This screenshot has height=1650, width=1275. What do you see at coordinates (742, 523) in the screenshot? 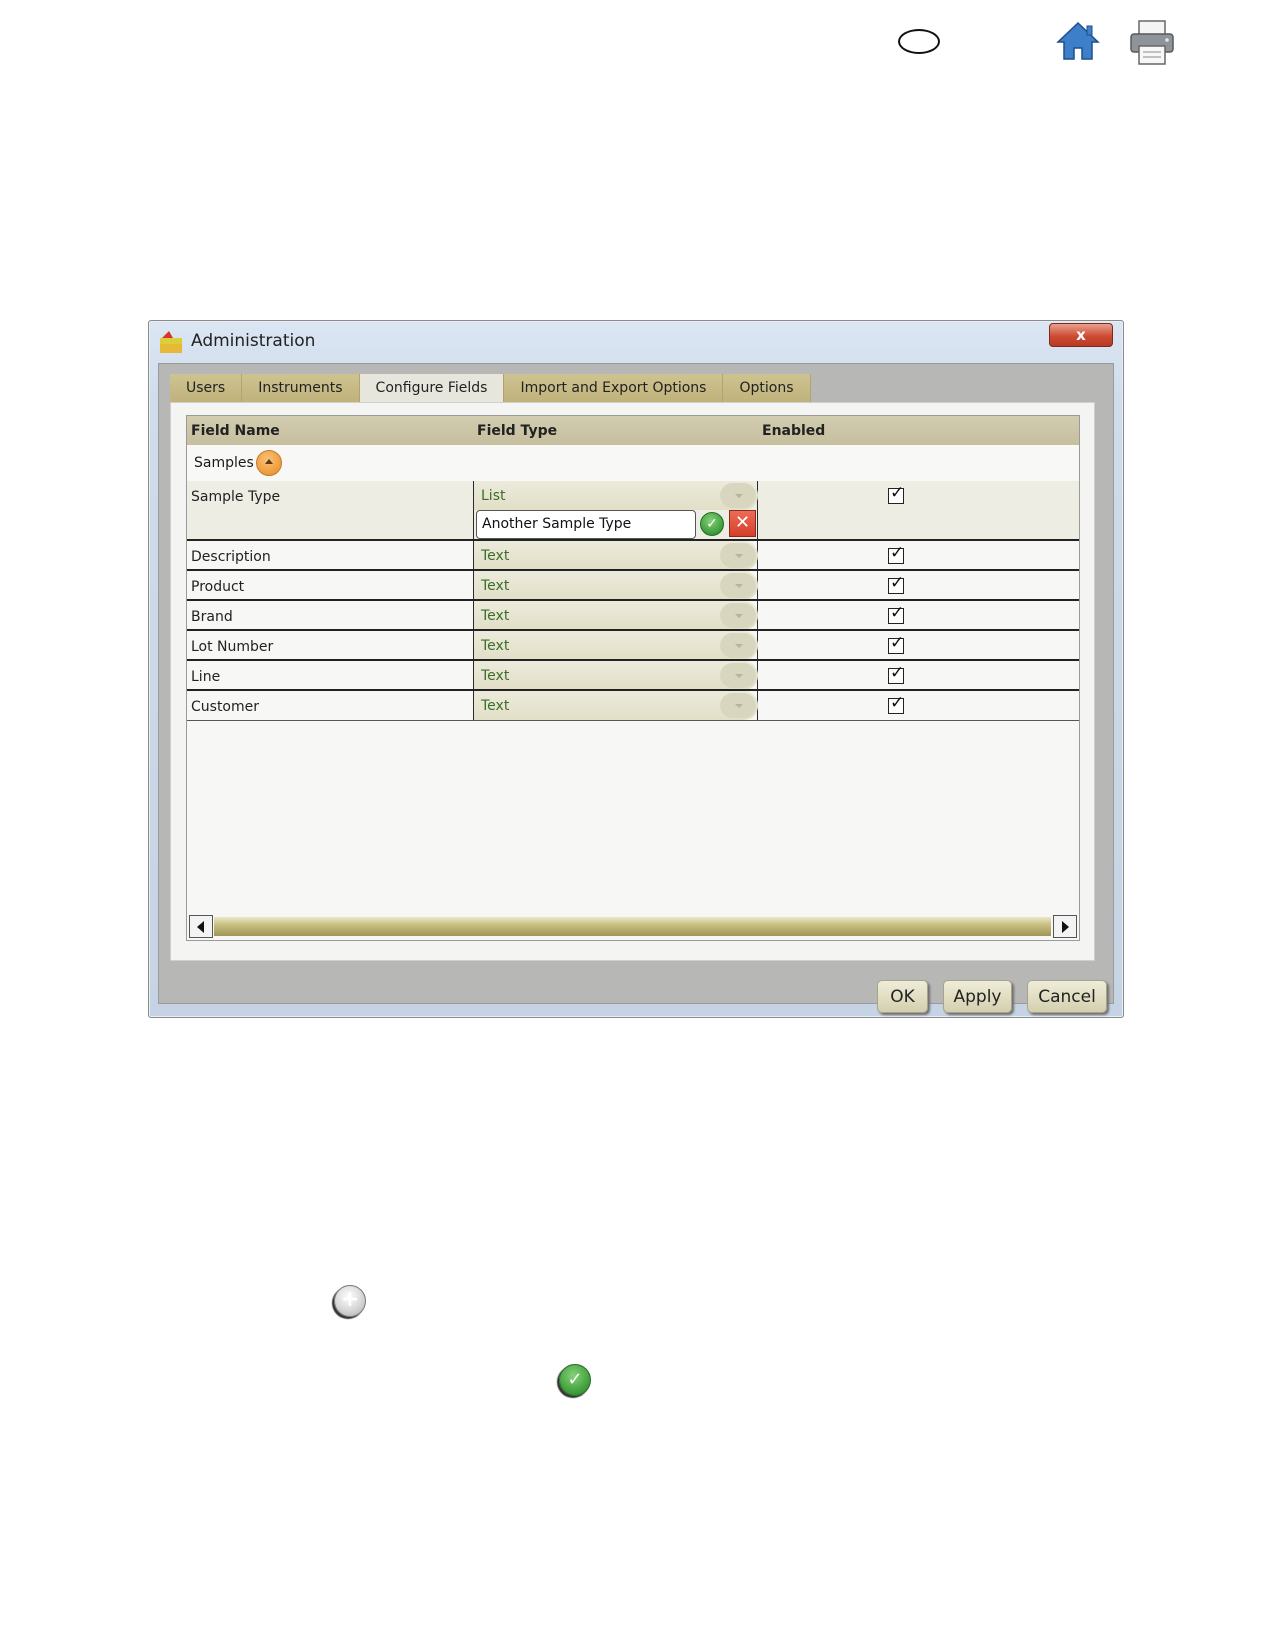
I see `cancel-x-icon: ✕` at bounding box center [742, 523].